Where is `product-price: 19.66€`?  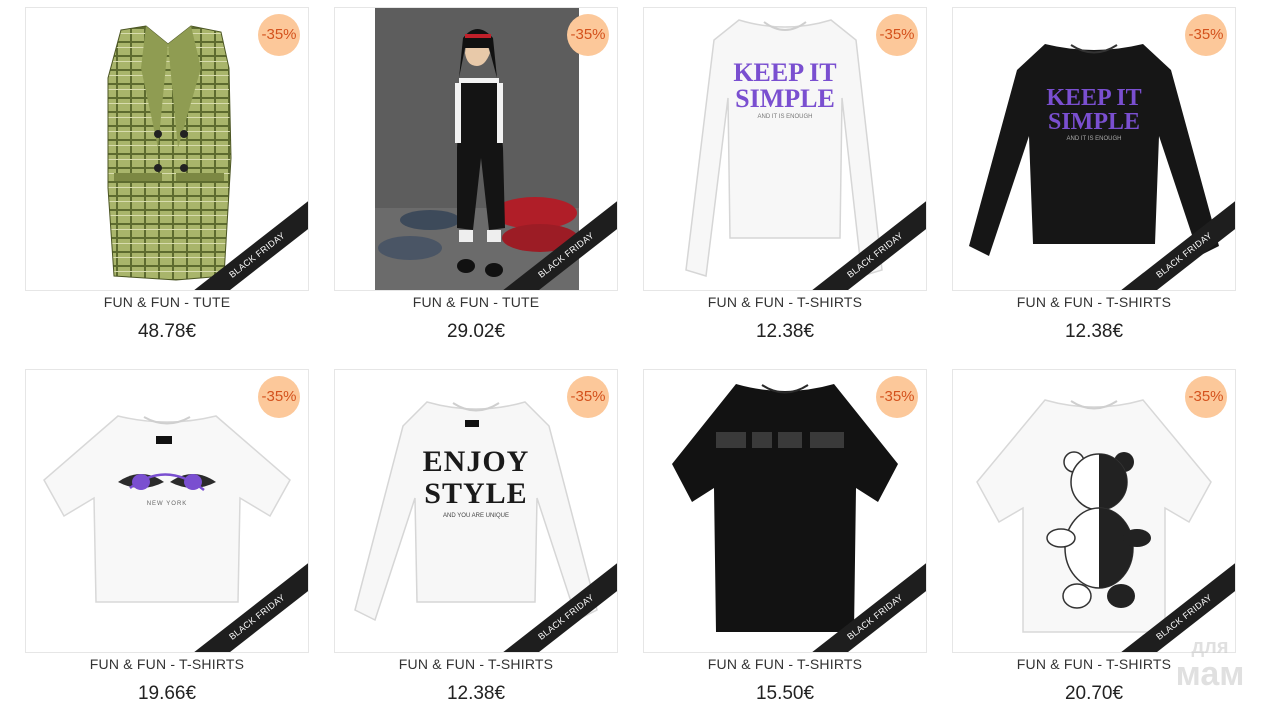 product-price: 19.66€ is located at coordinates (167, 693).